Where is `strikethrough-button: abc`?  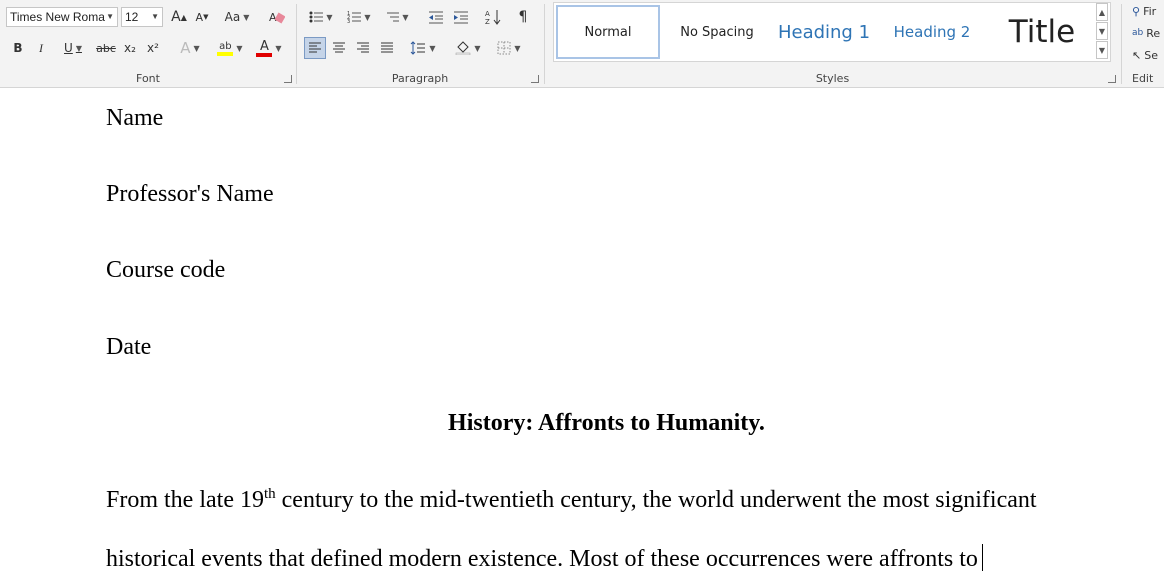 strikethrough-button: abc is located at coordinates (106, 48).